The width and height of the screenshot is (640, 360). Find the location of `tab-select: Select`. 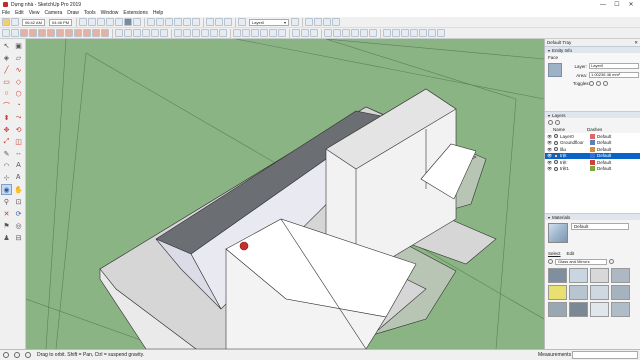

tab-select: Select is located at coordinates (554, 253).